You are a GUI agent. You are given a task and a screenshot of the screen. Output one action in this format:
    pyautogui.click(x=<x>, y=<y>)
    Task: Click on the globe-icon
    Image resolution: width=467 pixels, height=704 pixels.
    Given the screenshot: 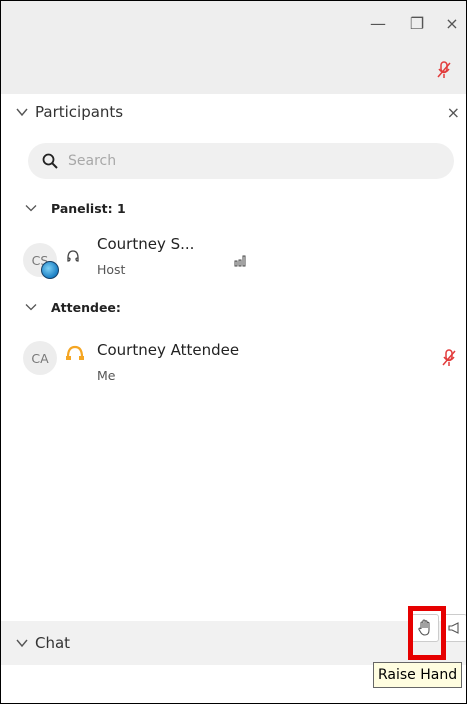 What is the action you would take?
    pyautogui.click(x=50, y=270)
    